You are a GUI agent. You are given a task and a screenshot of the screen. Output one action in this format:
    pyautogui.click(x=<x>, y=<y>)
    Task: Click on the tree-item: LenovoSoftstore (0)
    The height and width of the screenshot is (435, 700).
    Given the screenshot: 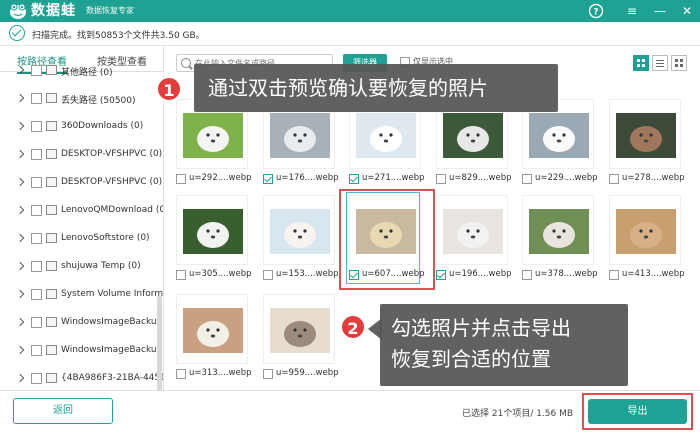 What is the action you would take?
    pyautogui.click(x=81, y=240)
    